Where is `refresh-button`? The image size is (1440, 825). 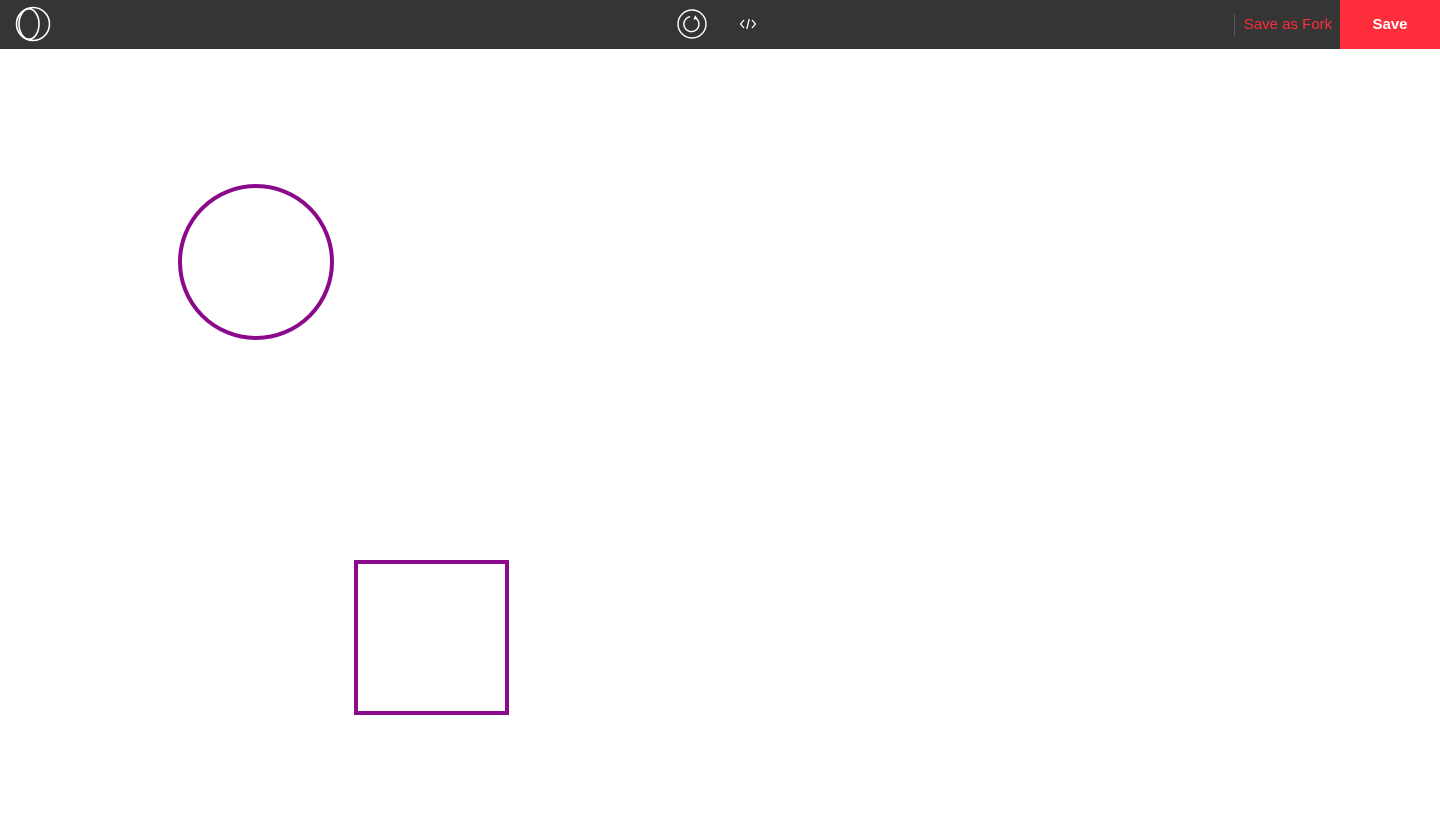 refresh-button is located at coordinates (692, 24).